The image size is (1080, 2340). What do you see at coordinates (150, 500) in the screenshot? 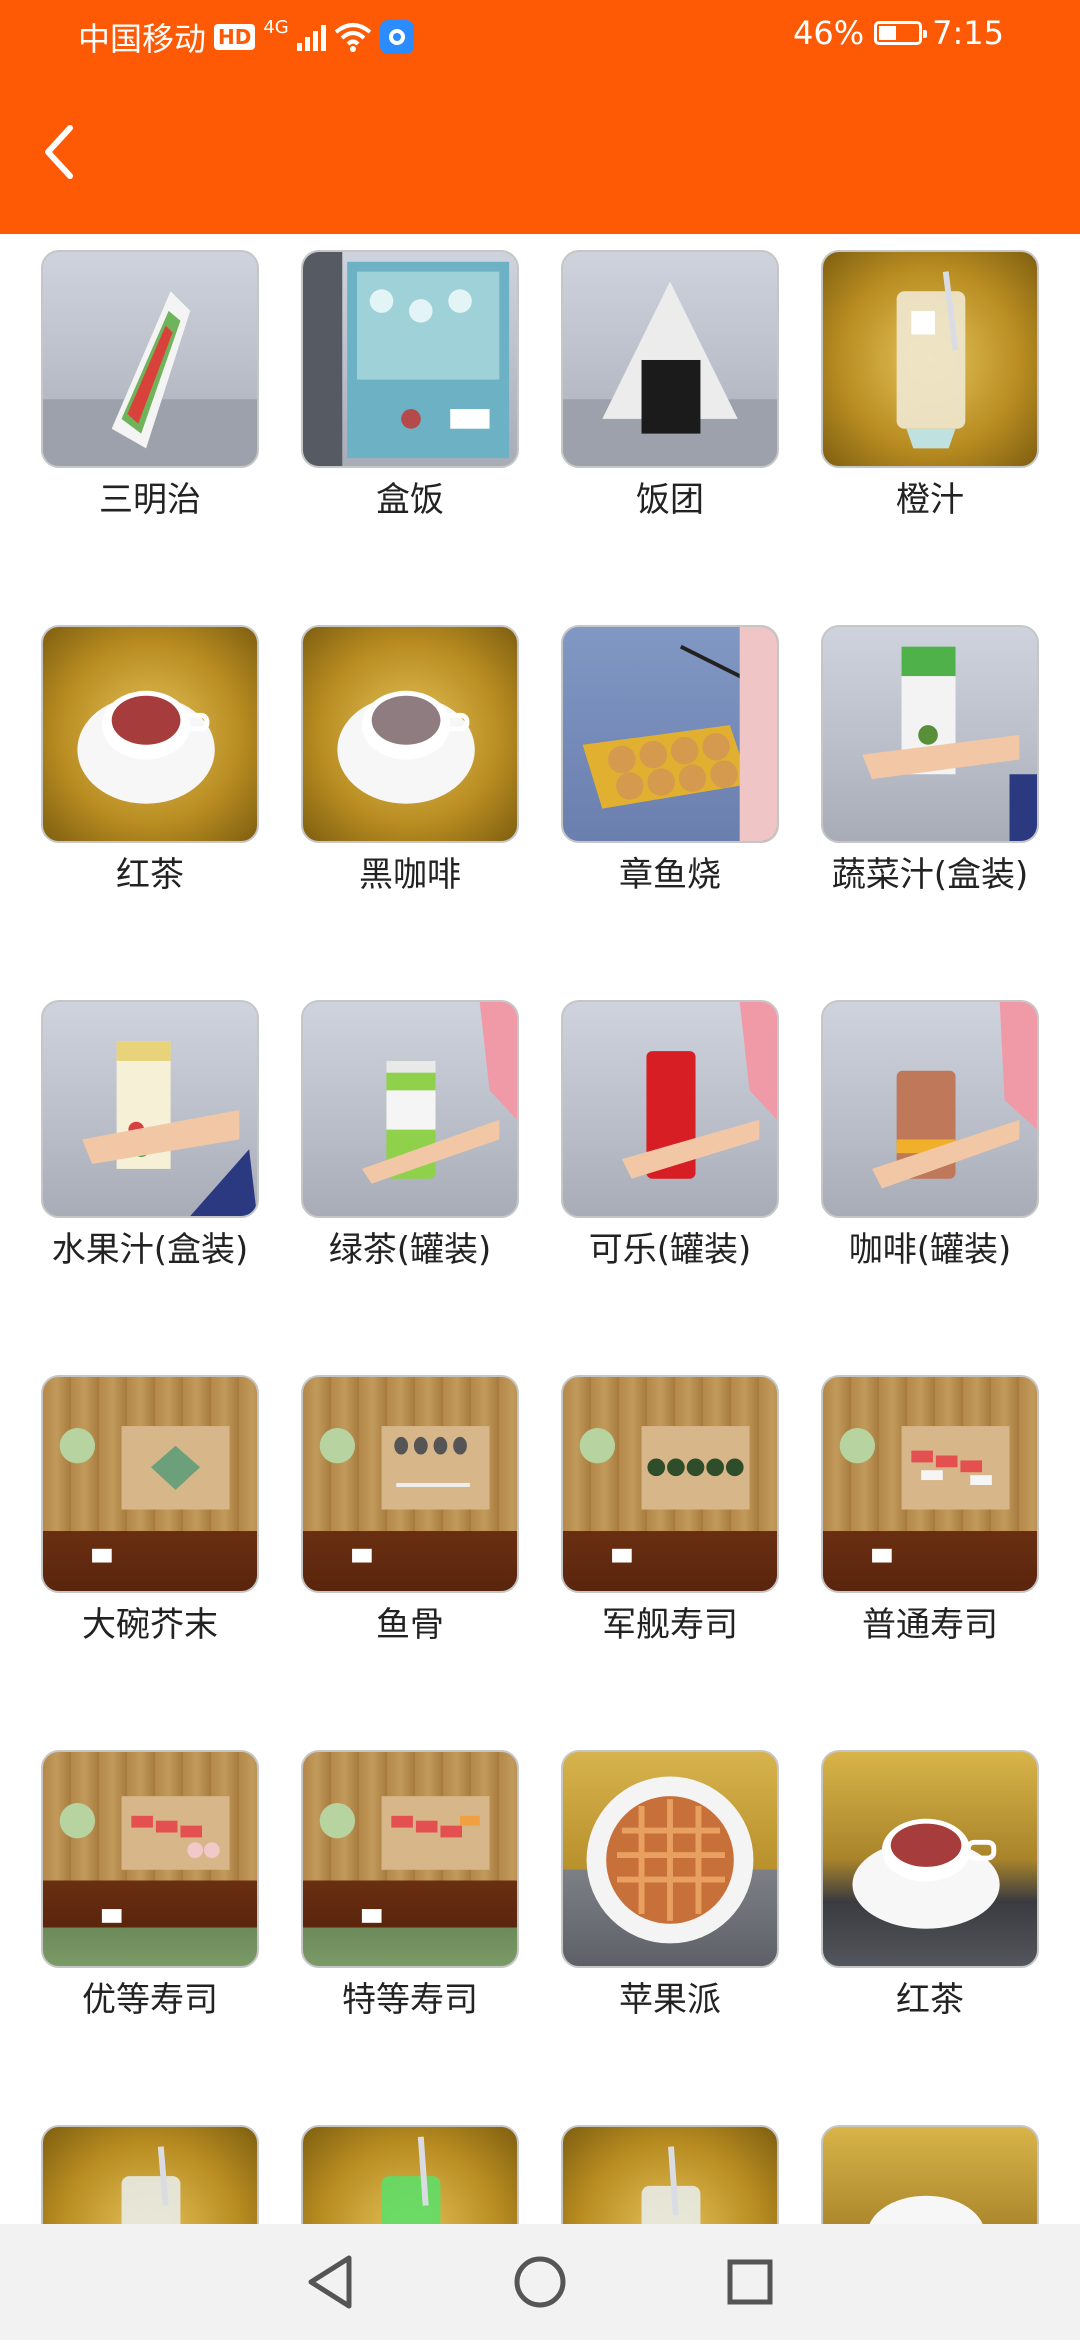
I see `item-label: 三明治` at bounding box center [150, 500].